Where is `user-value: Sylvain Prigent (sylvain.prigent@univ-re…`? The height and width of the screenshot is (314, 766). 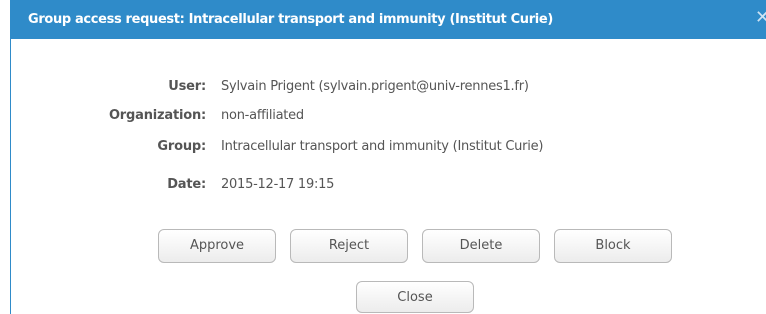
user-value: Sylvain Prigent (sylvain.prigent@univ-re… is located at coordinates (375, 86).